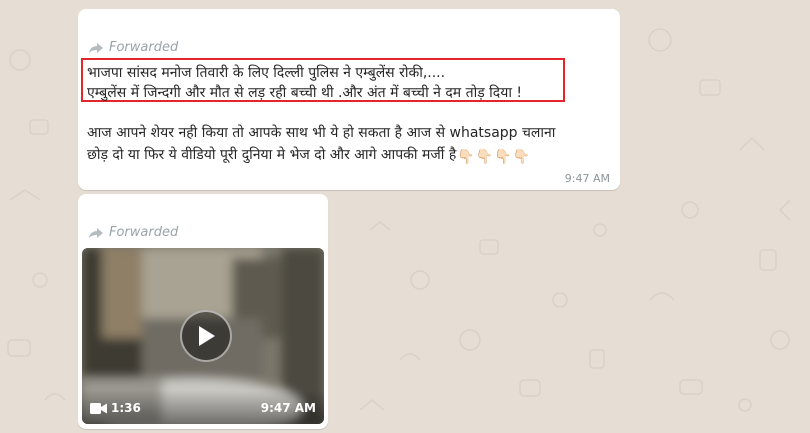 The height and width of the screenshot is (433, 810). I want to click on video-thumbnail: 1:36 9:47 AM, so click(203, 336).